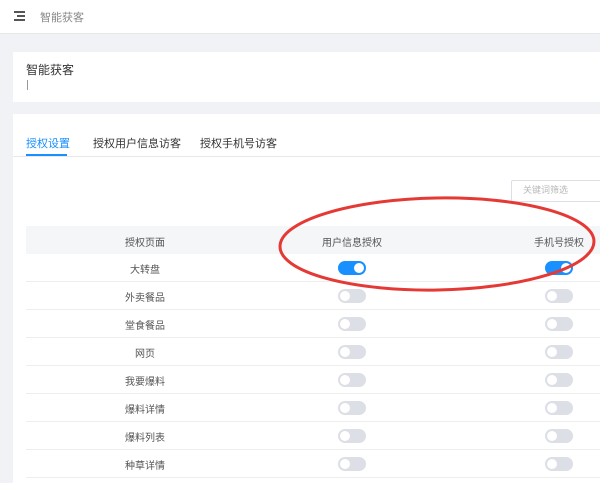 This screenshot has height=483, width=600. I want to click on table-row: 大转盘, so click(313, 268).